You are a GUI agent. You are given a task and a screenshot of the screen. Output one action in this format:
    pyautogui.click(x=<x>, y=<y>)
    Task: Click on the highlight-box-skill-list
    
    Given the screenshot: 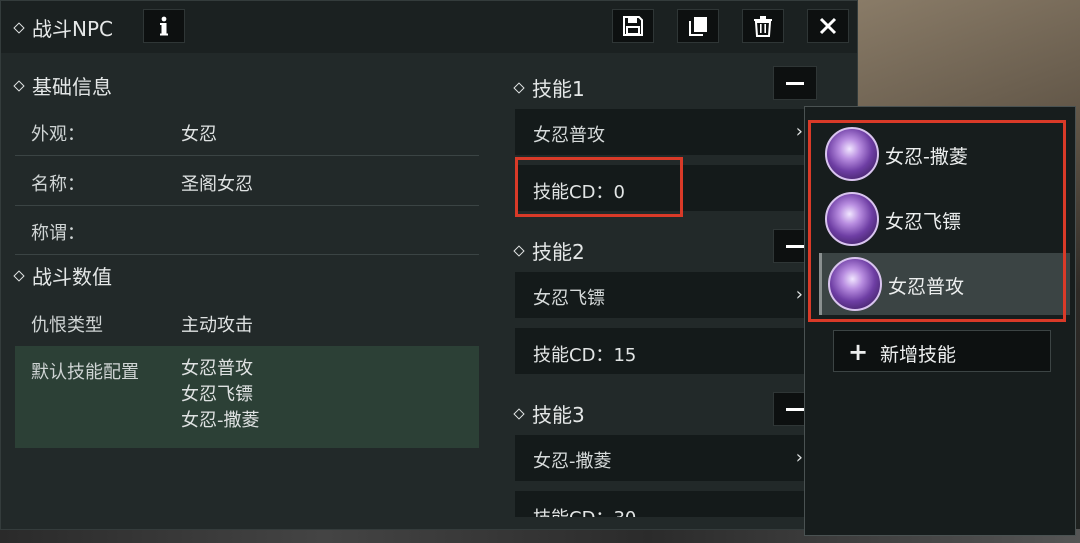 What is the action you would take?
    pyautogui.click(x=937, y=221)
    